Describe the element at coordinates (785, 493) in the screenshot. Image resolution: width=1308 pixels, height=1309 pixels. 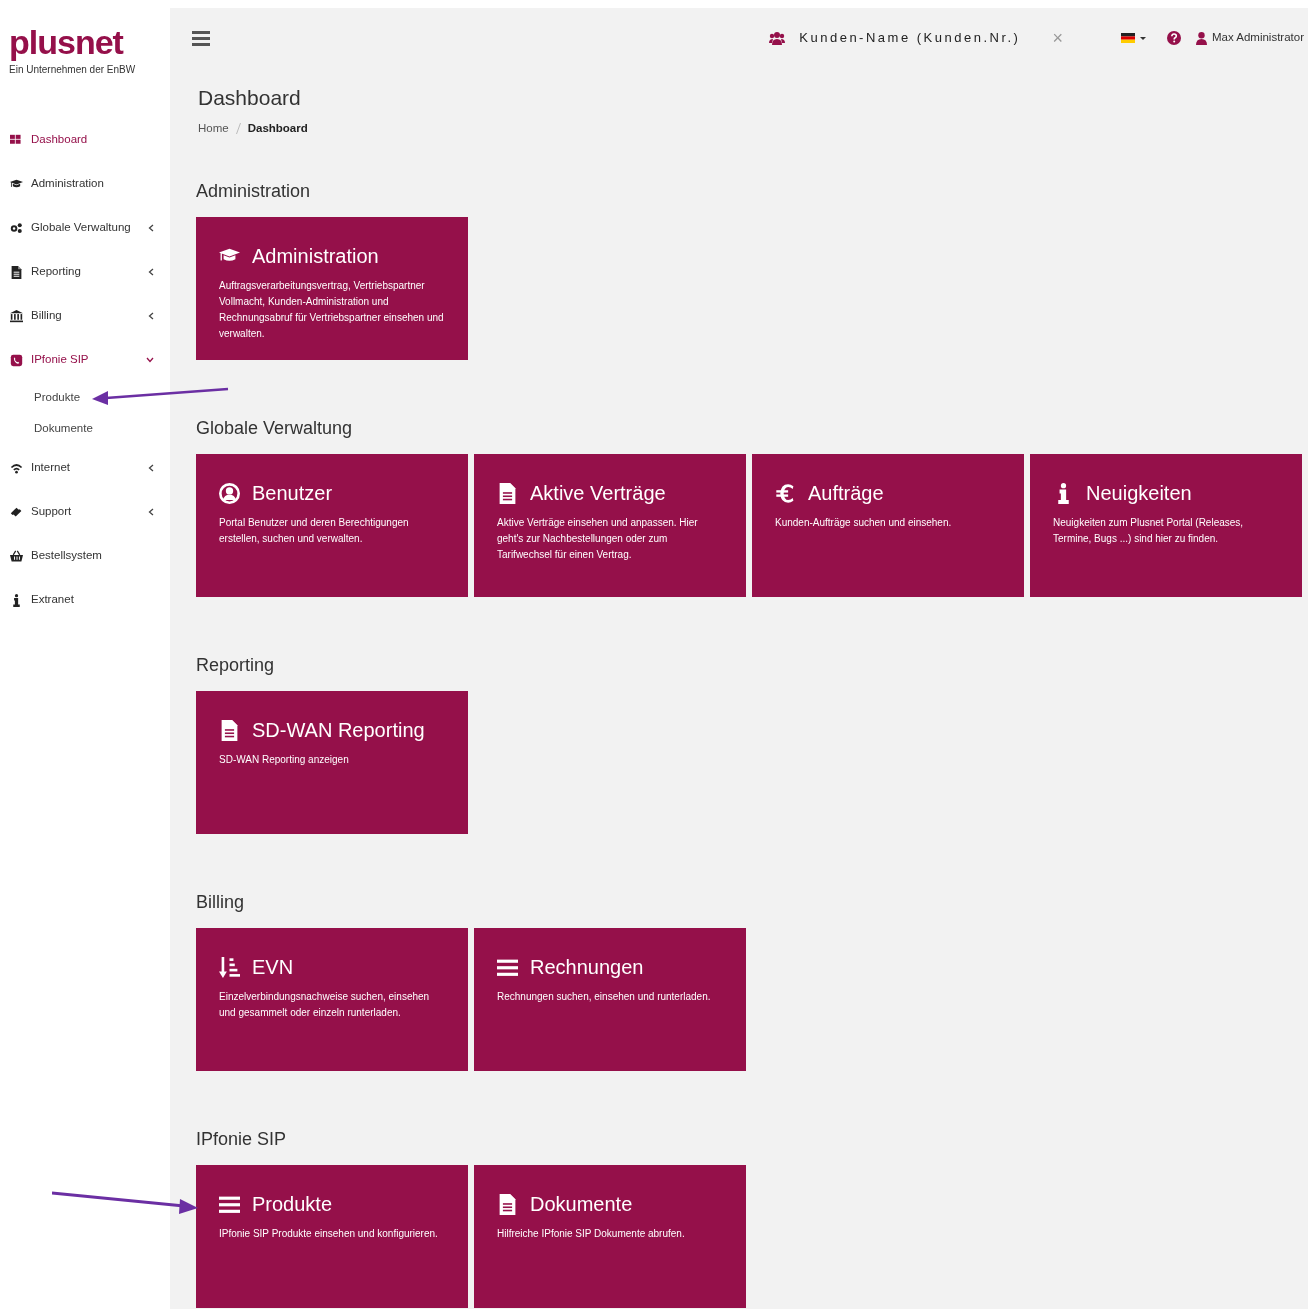
I see `euro-icon` at that location.